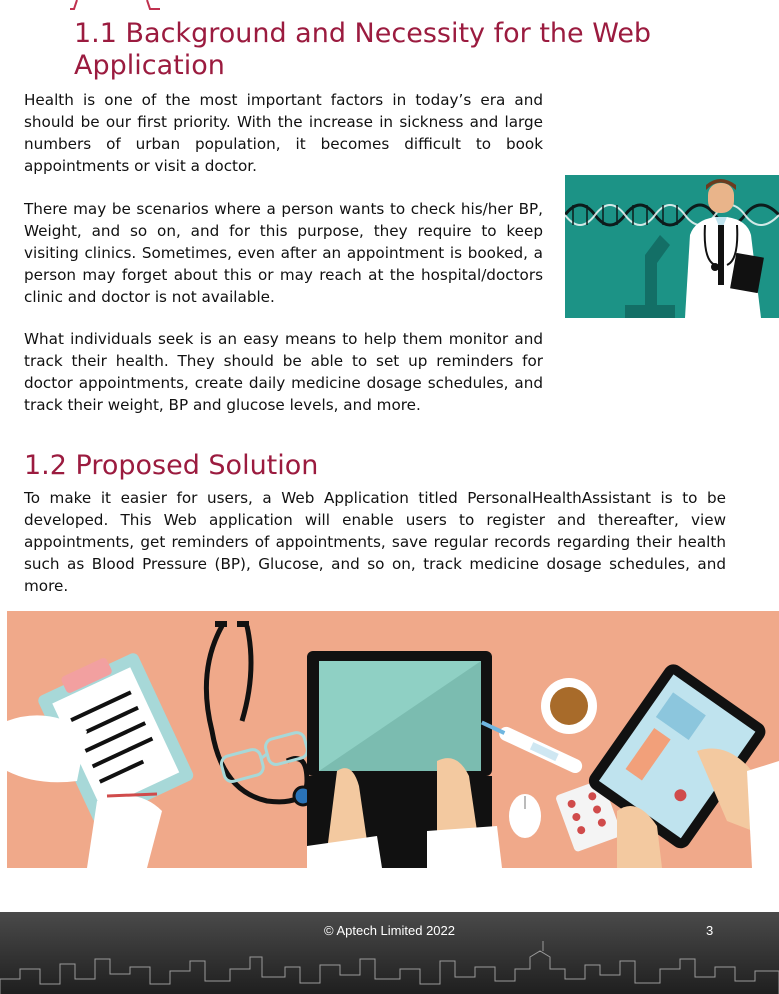  What do you see at coordinates (389, 967) in the screenshot?
I see `city-skyline-graphic` at bounding box center [389, 967].